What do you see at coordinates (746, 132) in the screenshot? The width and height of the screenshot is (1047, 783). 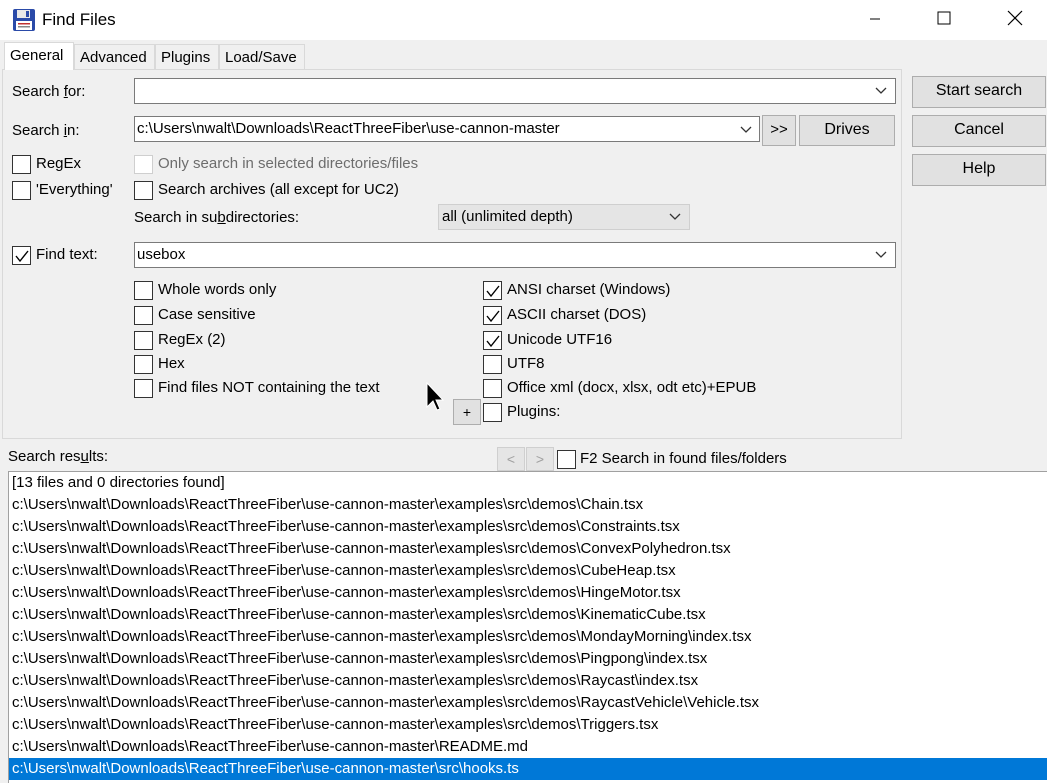 I see `search-in-dropdown-icon` at bounding box center [746, 132].